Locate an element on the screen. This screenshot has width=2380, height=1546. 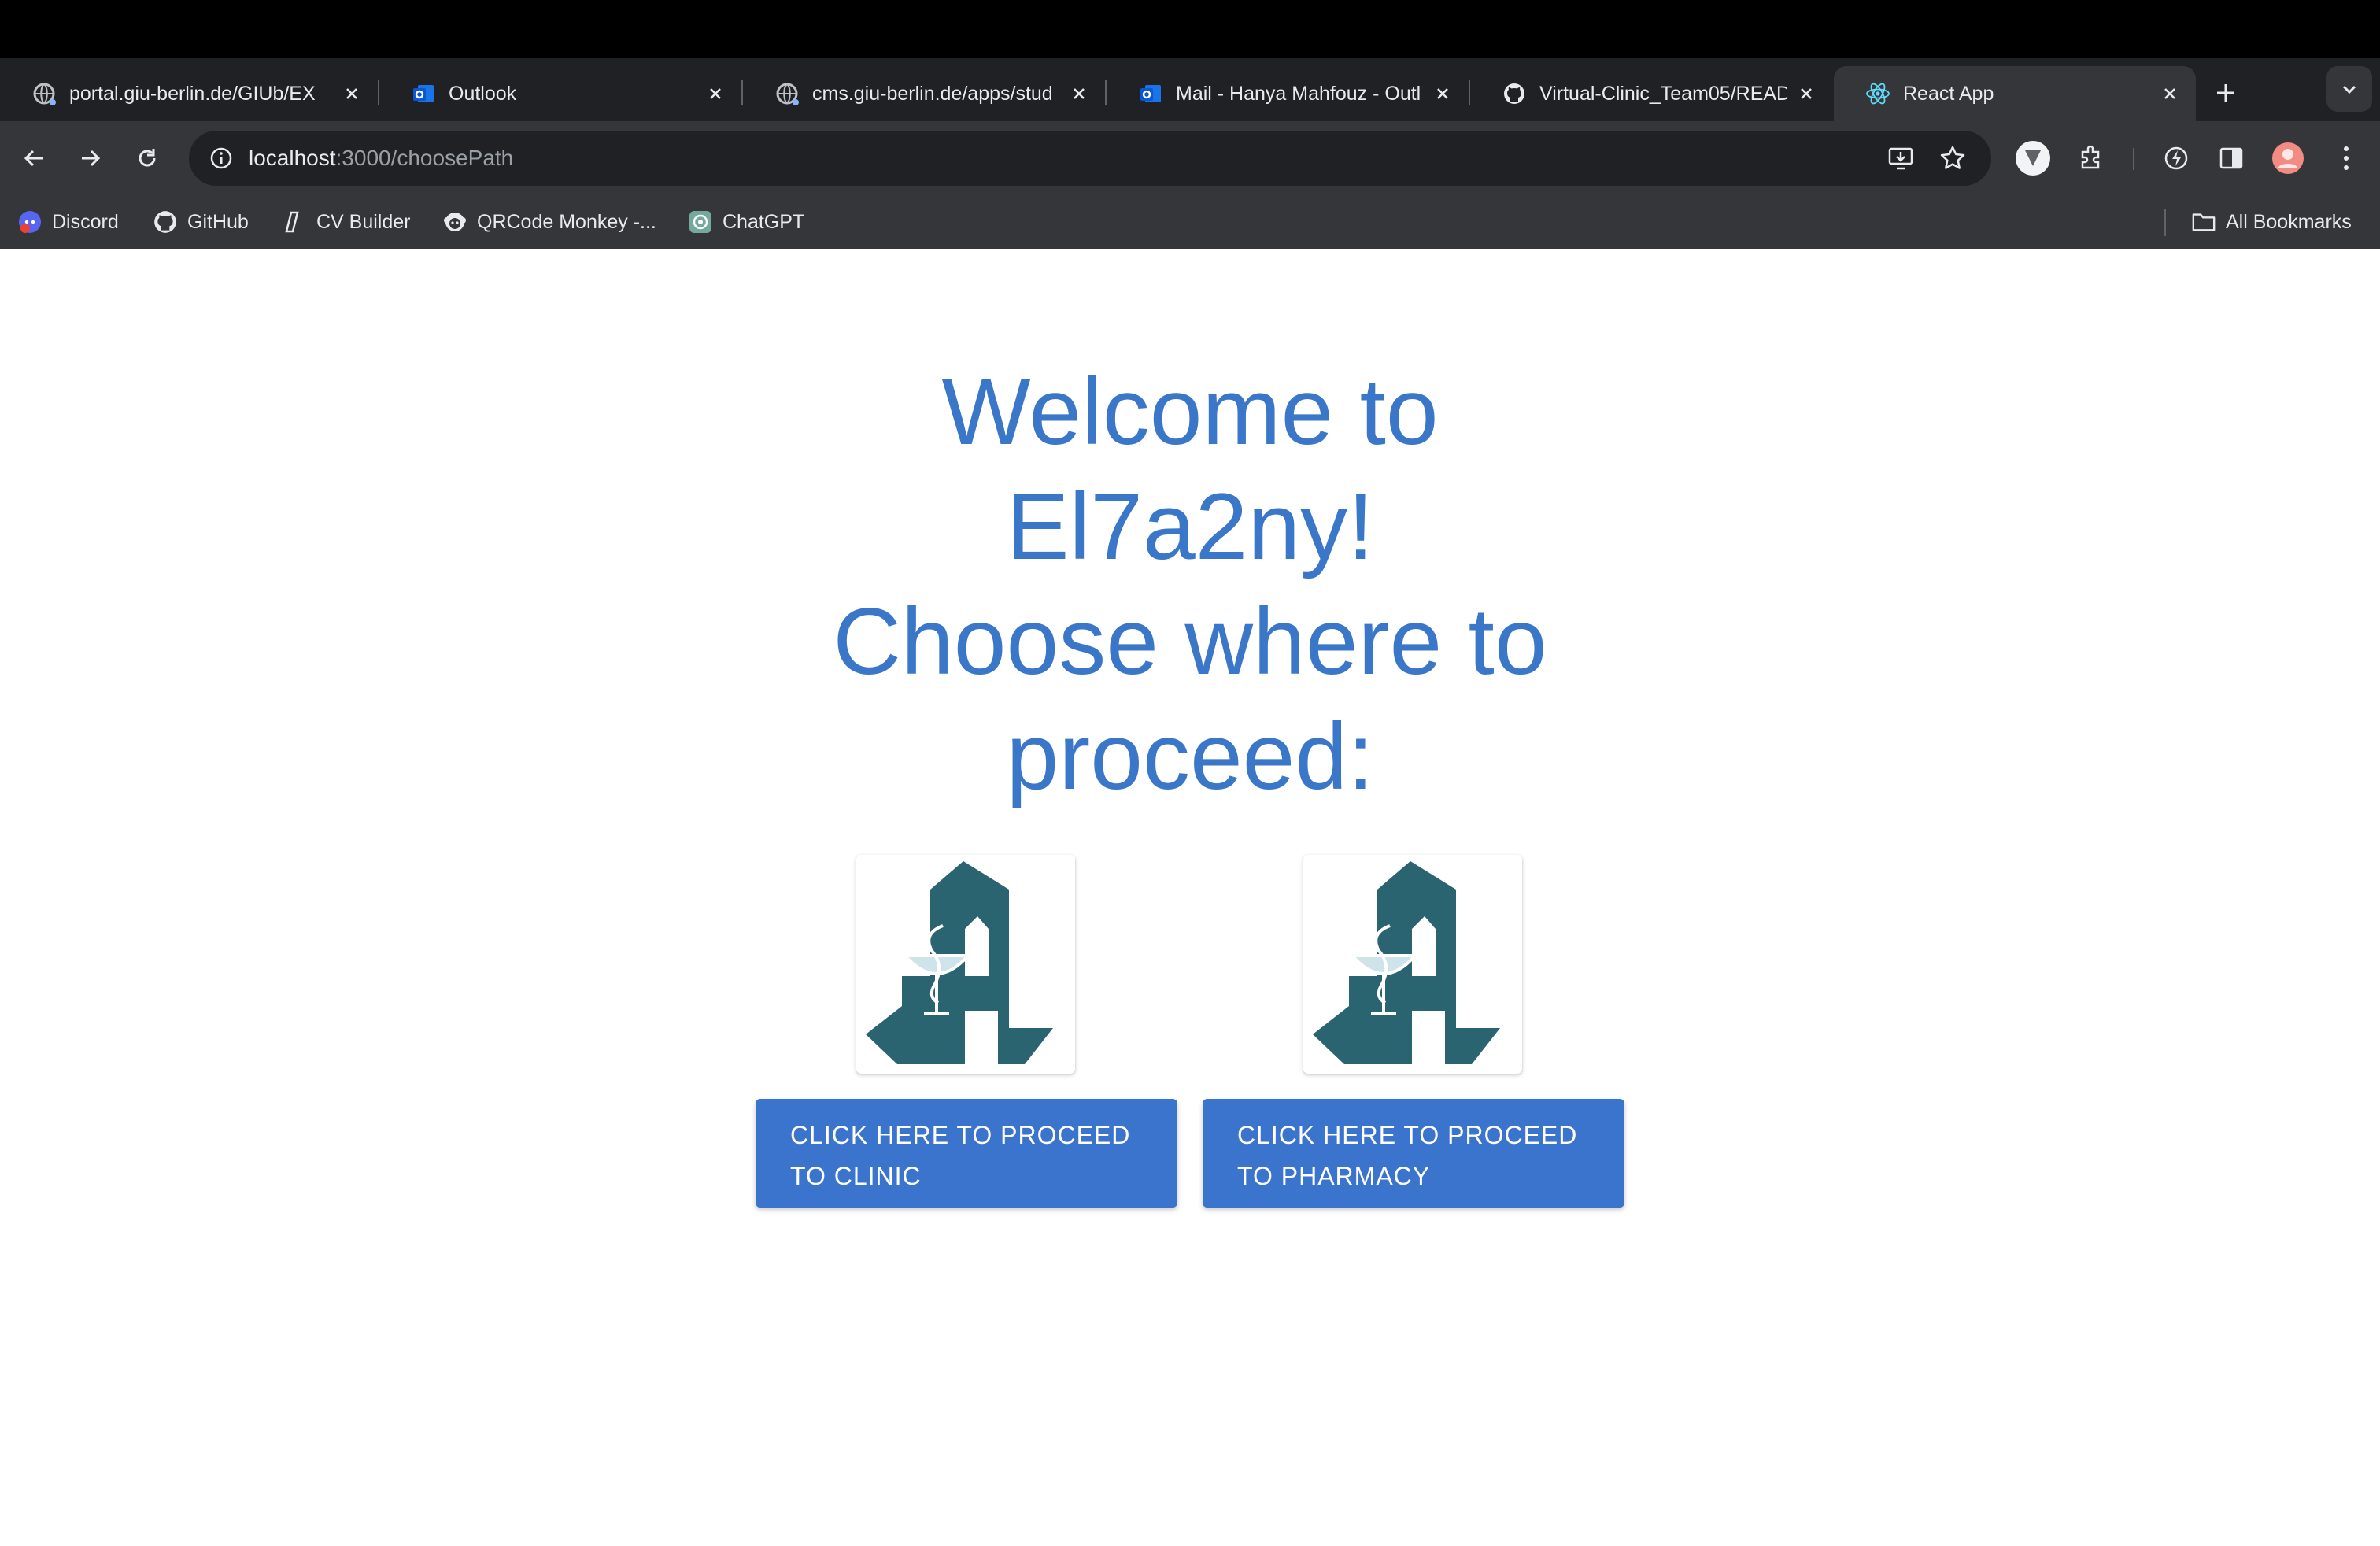
reload-icon is located at coordinates (147, 158).